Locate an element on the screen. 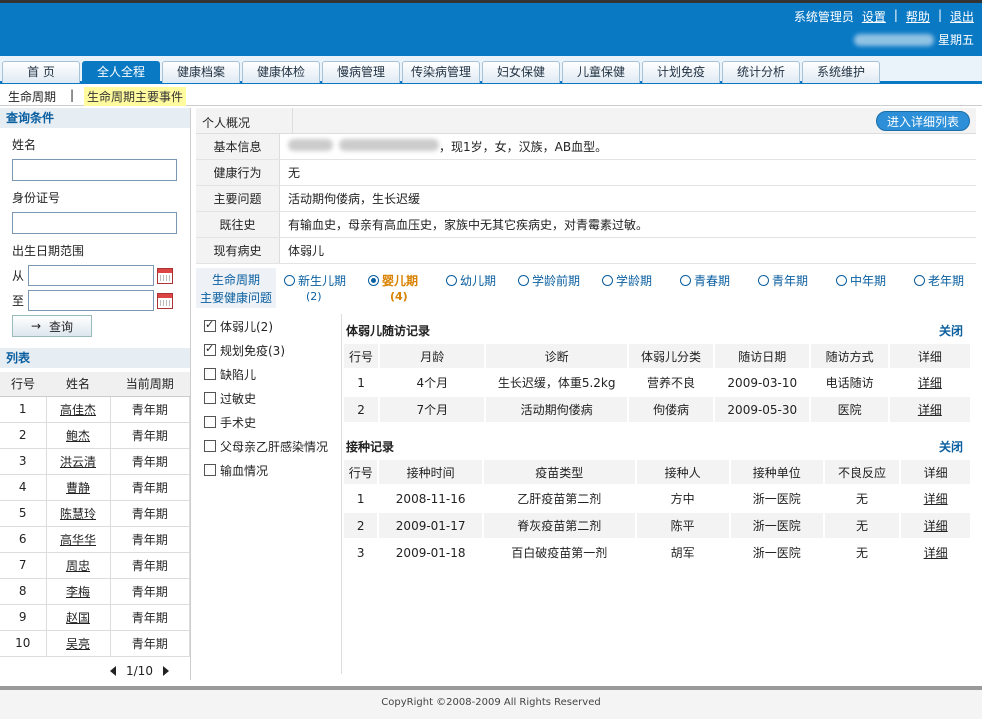  event-checkbox: 手术史 is located at coordinates (266, 422).